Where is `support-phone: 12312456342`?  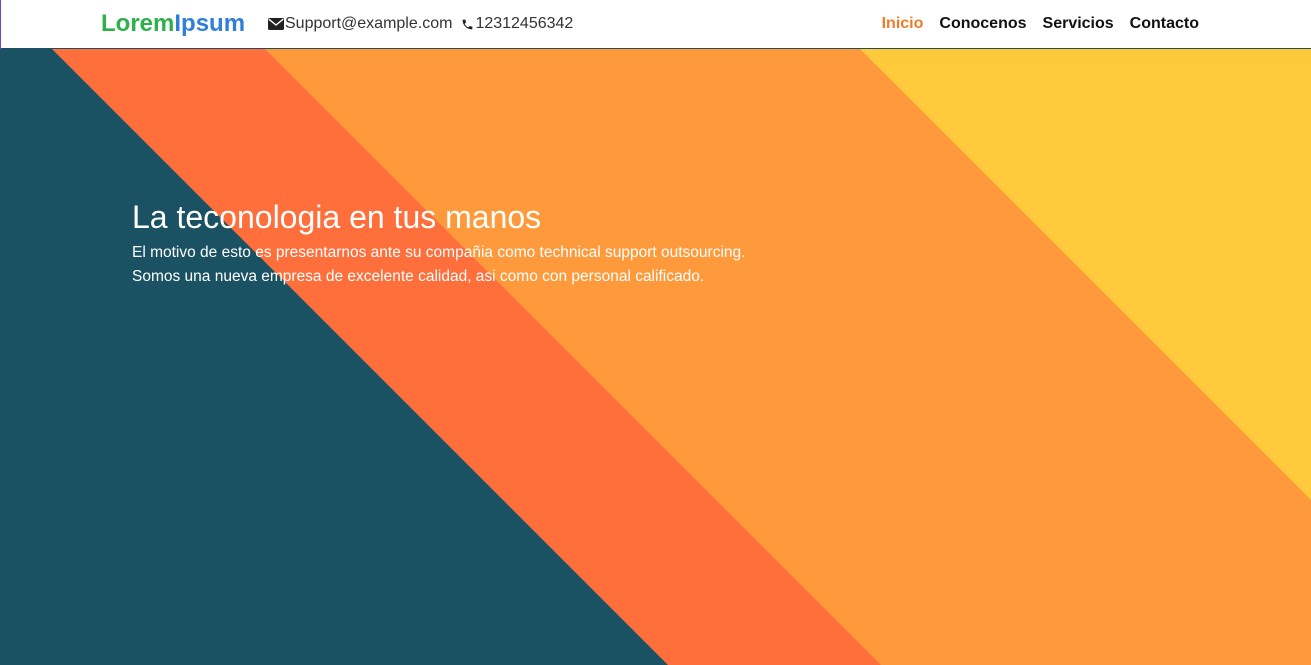
support-phone: 12312456342 is located at coordinates (524, 24).